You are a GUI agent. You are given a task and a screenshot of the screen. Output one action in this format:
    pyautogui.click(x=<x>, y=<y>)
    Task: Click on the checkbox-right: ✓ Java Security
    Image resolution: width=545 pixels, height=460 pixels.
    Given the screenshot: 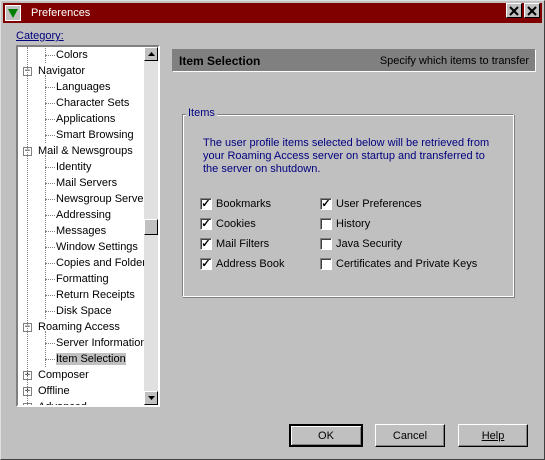 What is the action you would take?
    pyautogui.click(x=361, y=244)
    